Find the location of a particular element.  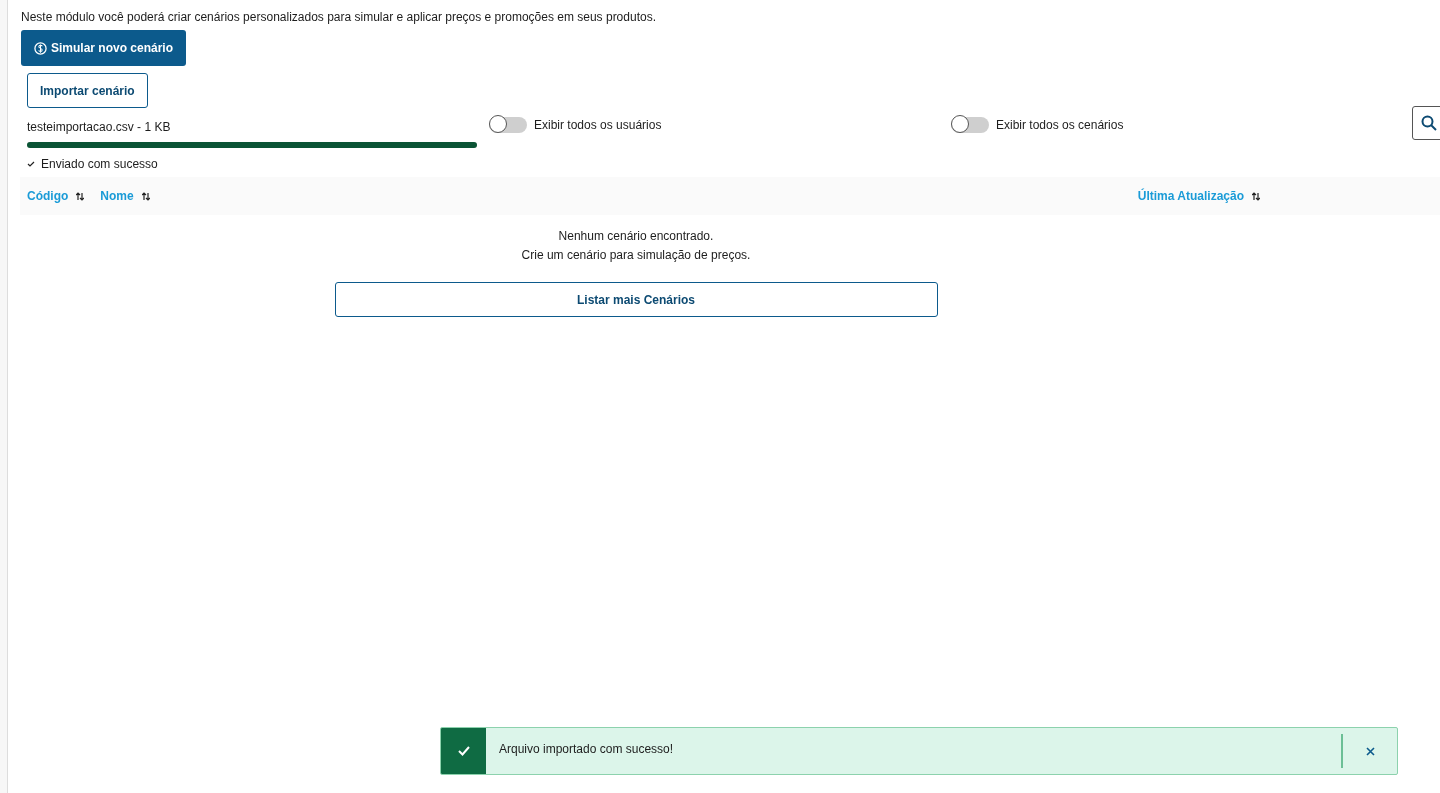

import-button: Importar cenário is located at coordinates (87, 90).